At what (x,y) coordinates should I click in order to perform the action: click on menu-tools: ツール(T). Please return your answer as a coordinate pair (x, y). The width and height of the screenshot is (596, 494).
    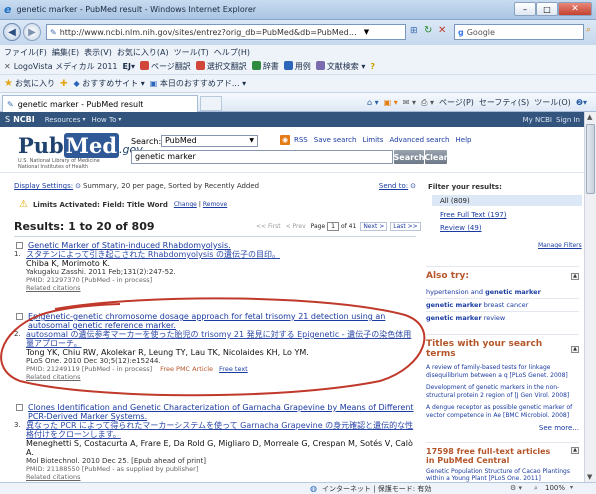
    Looking at the image, I should click on (191, 52).